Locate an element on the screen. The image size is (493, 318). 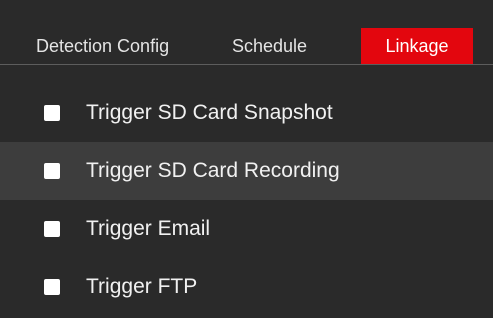
tab-divider is located at coordinates (246, 64).